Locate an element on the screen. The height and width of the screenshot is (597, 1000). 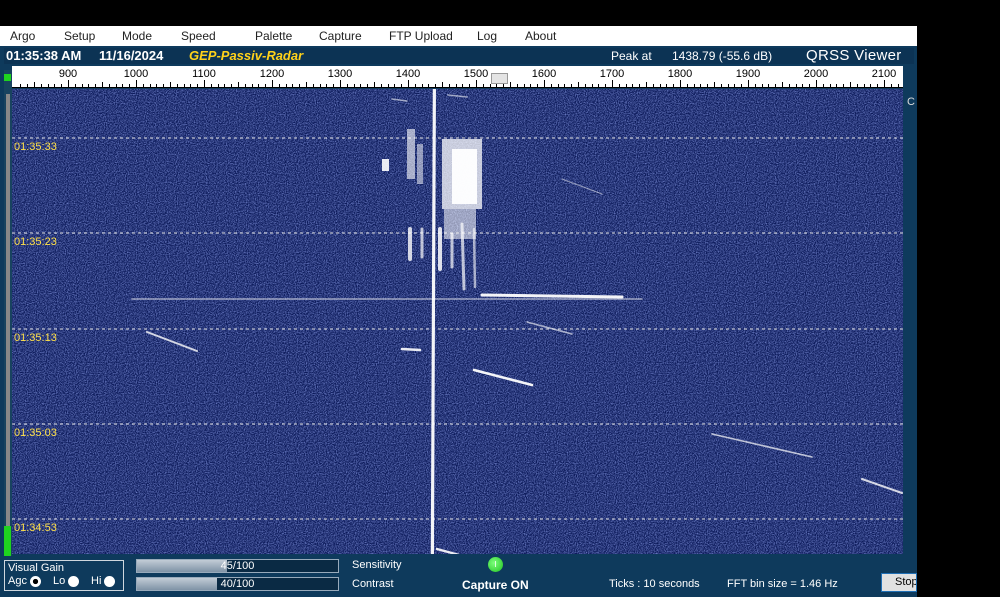
ruler-label: 2000 is located at coordinates (816, 74).